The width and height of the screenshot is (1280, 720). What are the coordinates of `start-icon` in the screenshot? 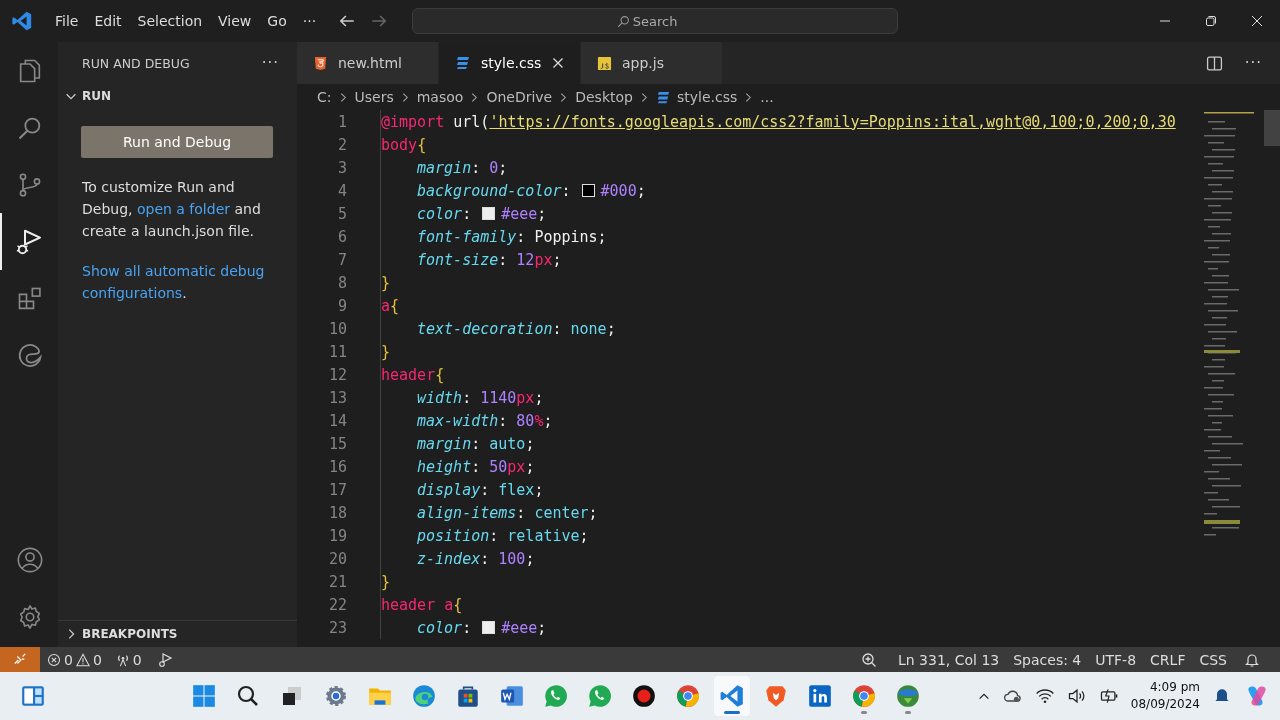 It's located at (204, 696).